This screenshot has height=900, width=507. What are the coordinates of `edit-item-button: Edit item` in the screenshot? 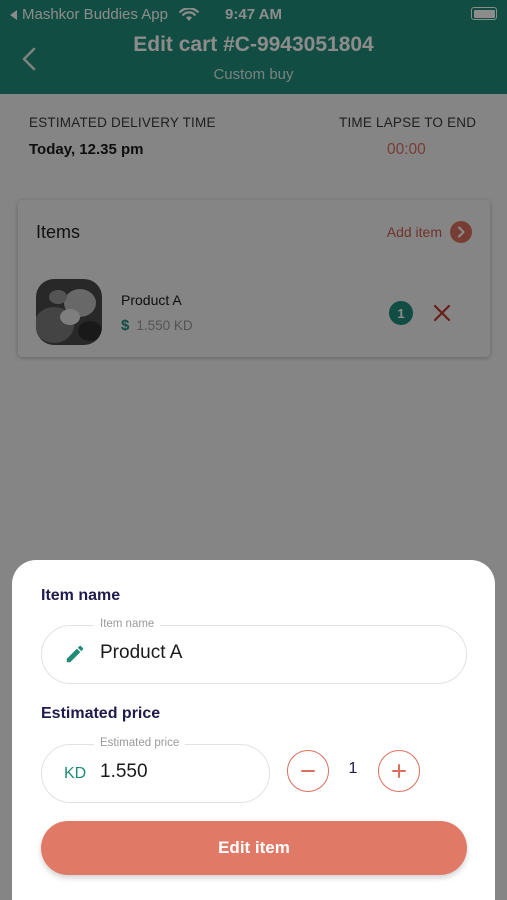 It's located at (254, 848).